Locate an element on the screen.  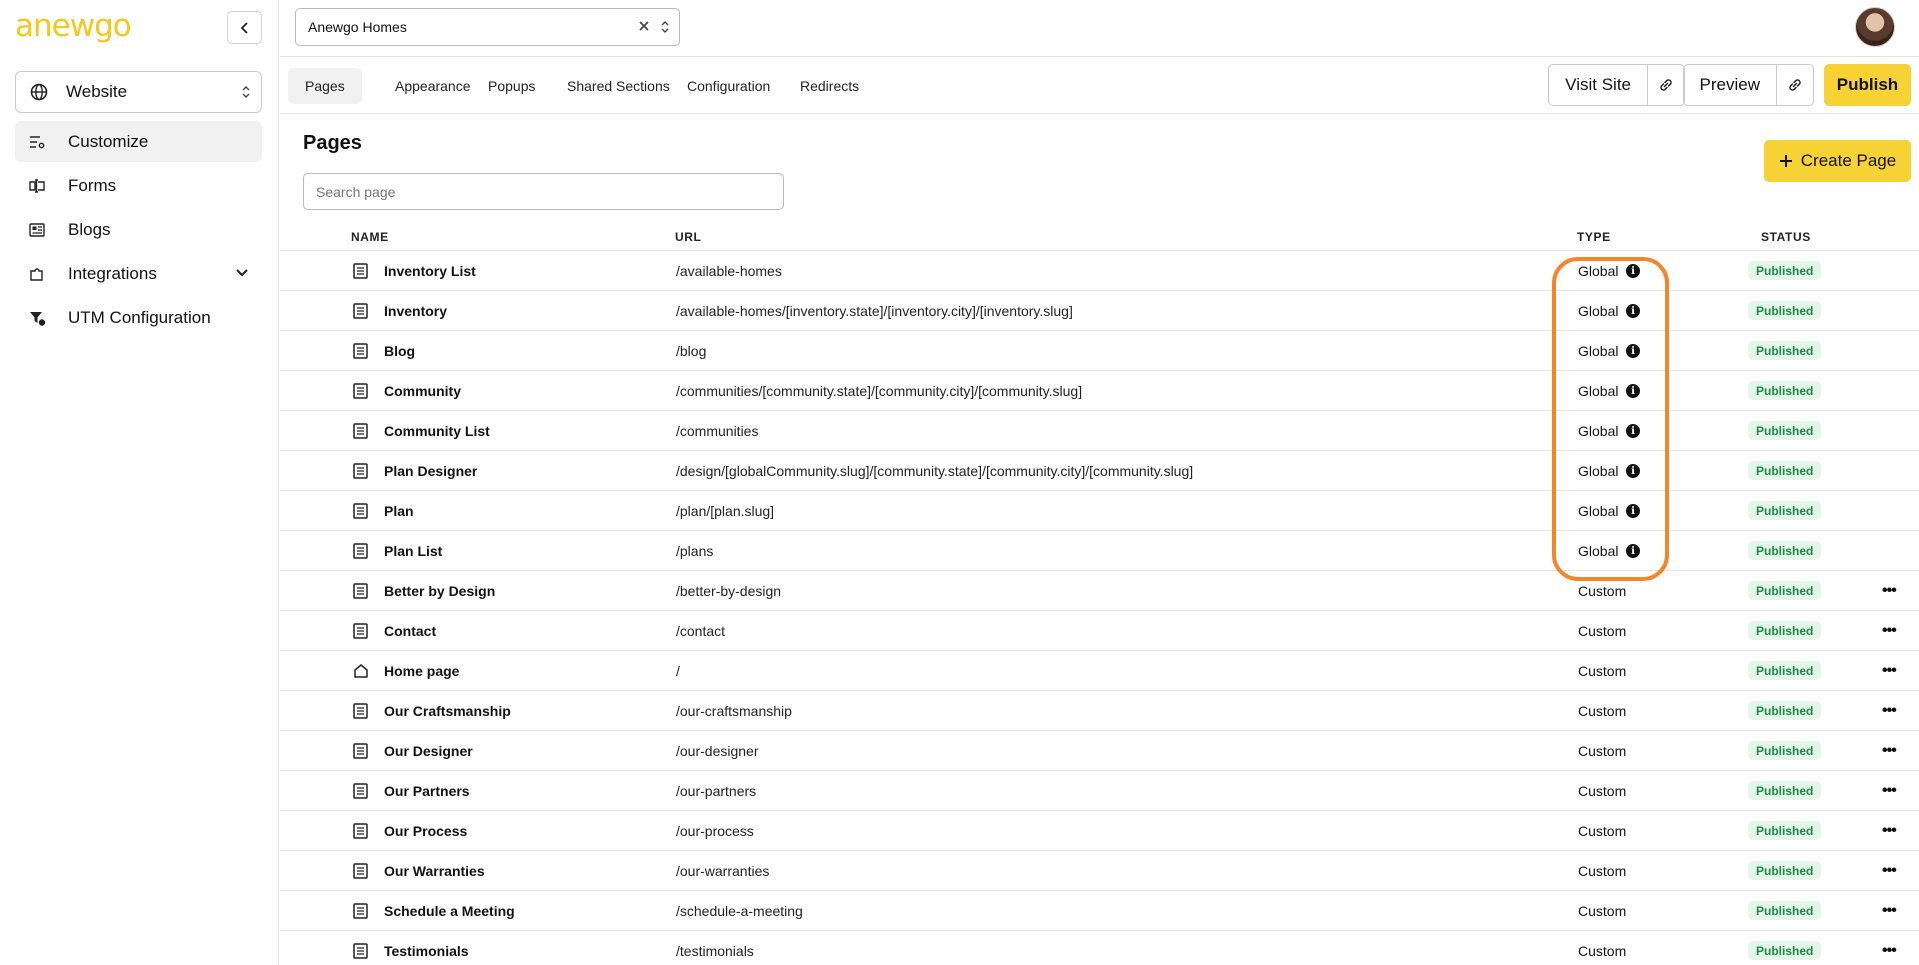
column-name: NAME is located at coordinates (370, 237).